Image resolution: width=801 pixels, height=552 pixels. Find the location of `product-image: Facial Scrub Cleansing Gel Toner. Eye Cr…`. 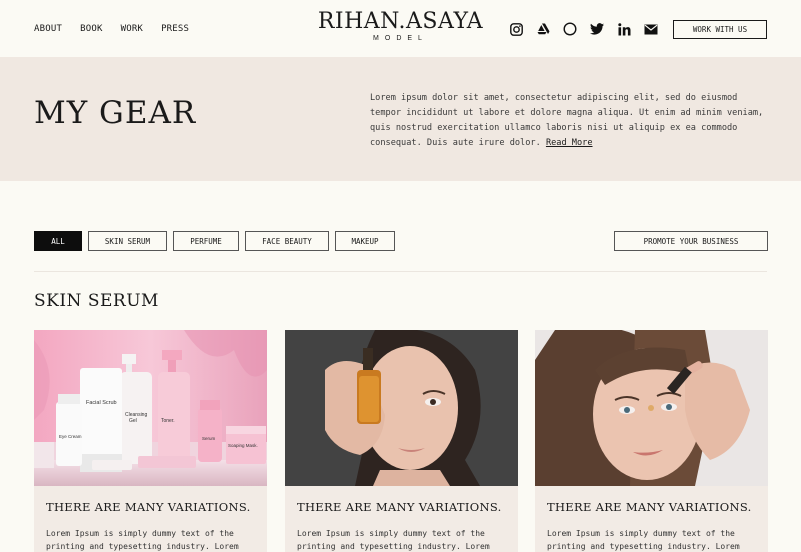

product-image: Facial Scrub Cleansing Gel Toner. Eye Cr… is located at coordinates (150, 408).